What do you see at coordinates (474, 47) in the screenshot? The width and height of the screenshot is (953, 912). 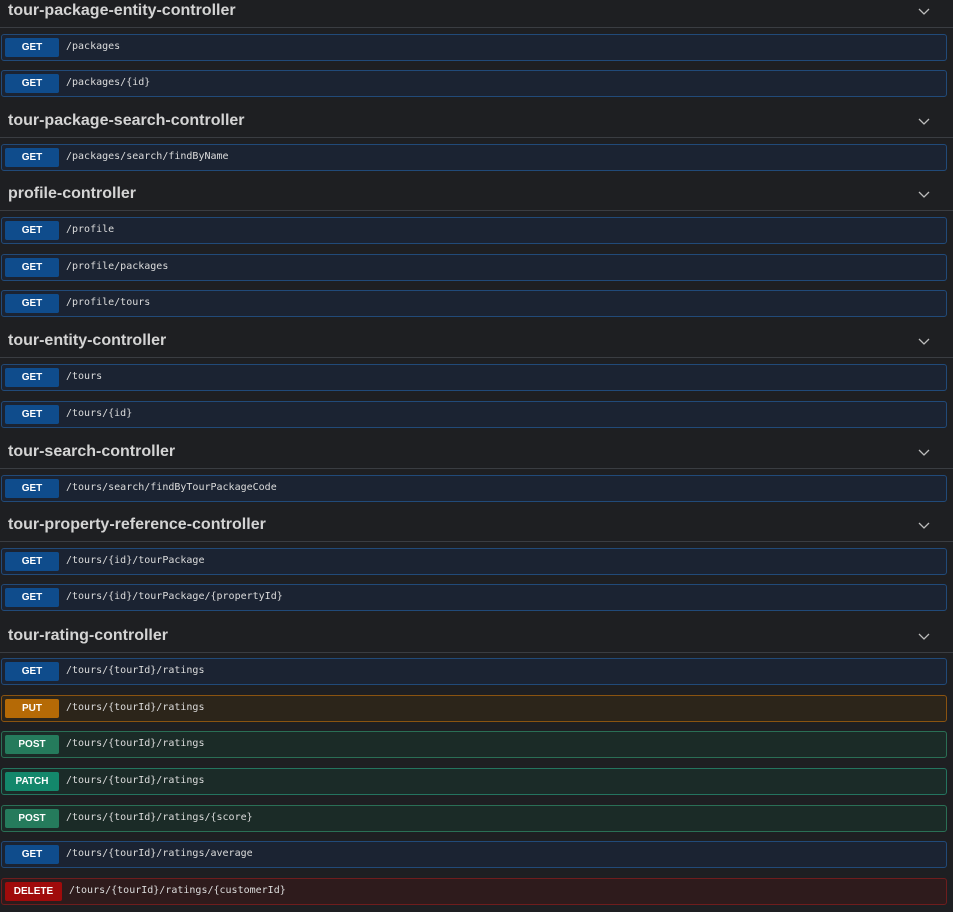 I see `operation-row: GET/packages` at bounding box center [474, 47].